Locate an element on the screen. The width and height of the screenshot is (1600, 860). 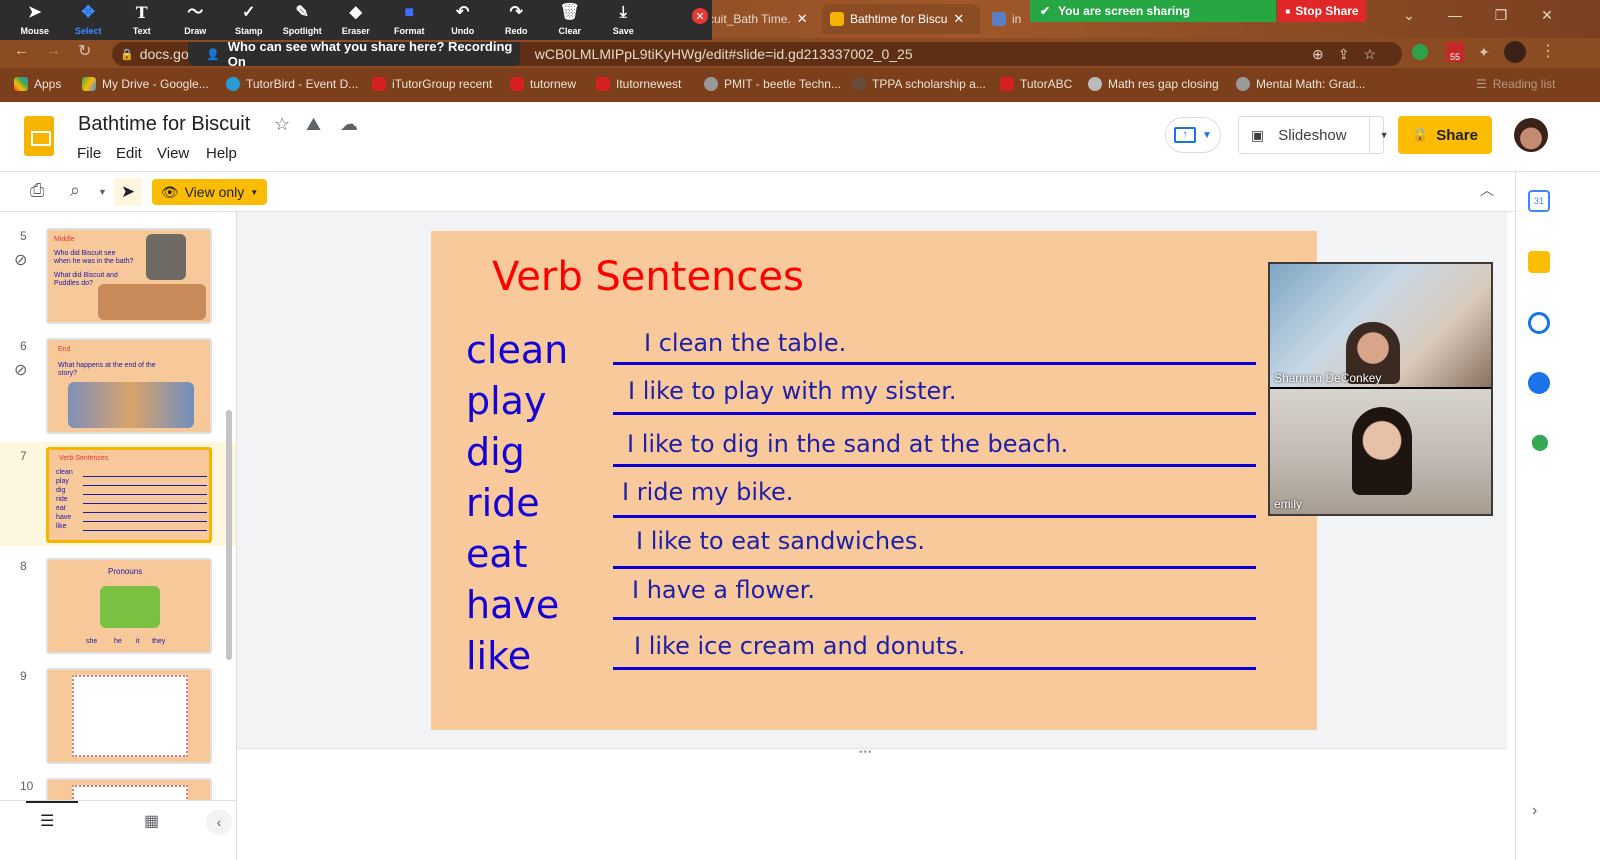
tab-search-icon: ⌄ is located at coordinates (1409, 15).